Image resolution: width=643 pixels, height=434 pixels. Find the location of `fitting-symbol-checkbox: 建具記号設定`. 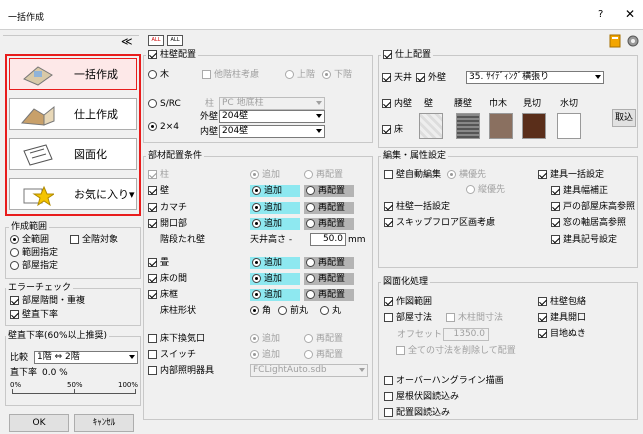

fitting-symbol-checkbox: 建具記号設定 is located at coordinates (584, 240).